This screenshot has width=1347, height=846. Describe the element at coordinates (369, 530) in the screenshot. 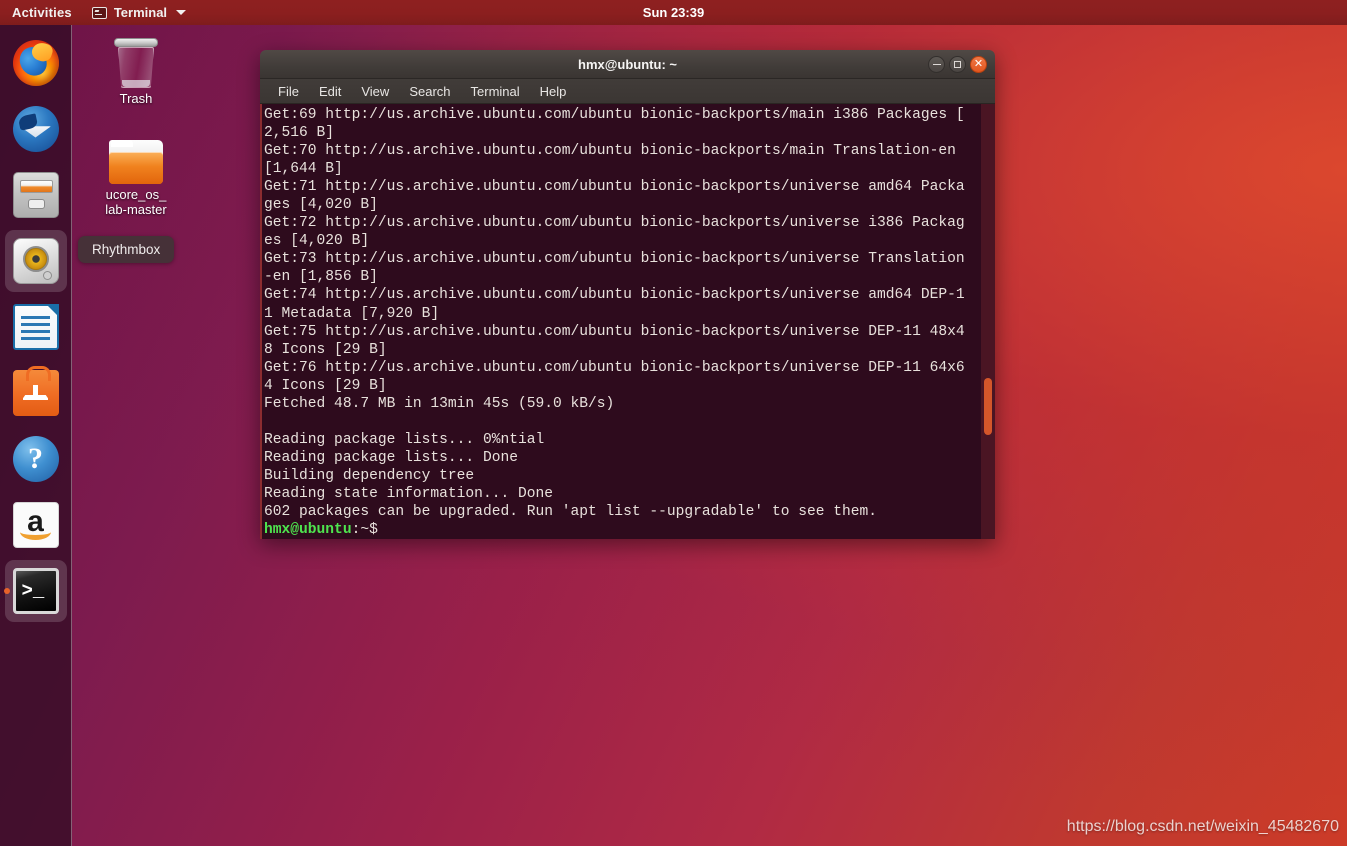

I see `shell-prompt-path: :~$` at that location.